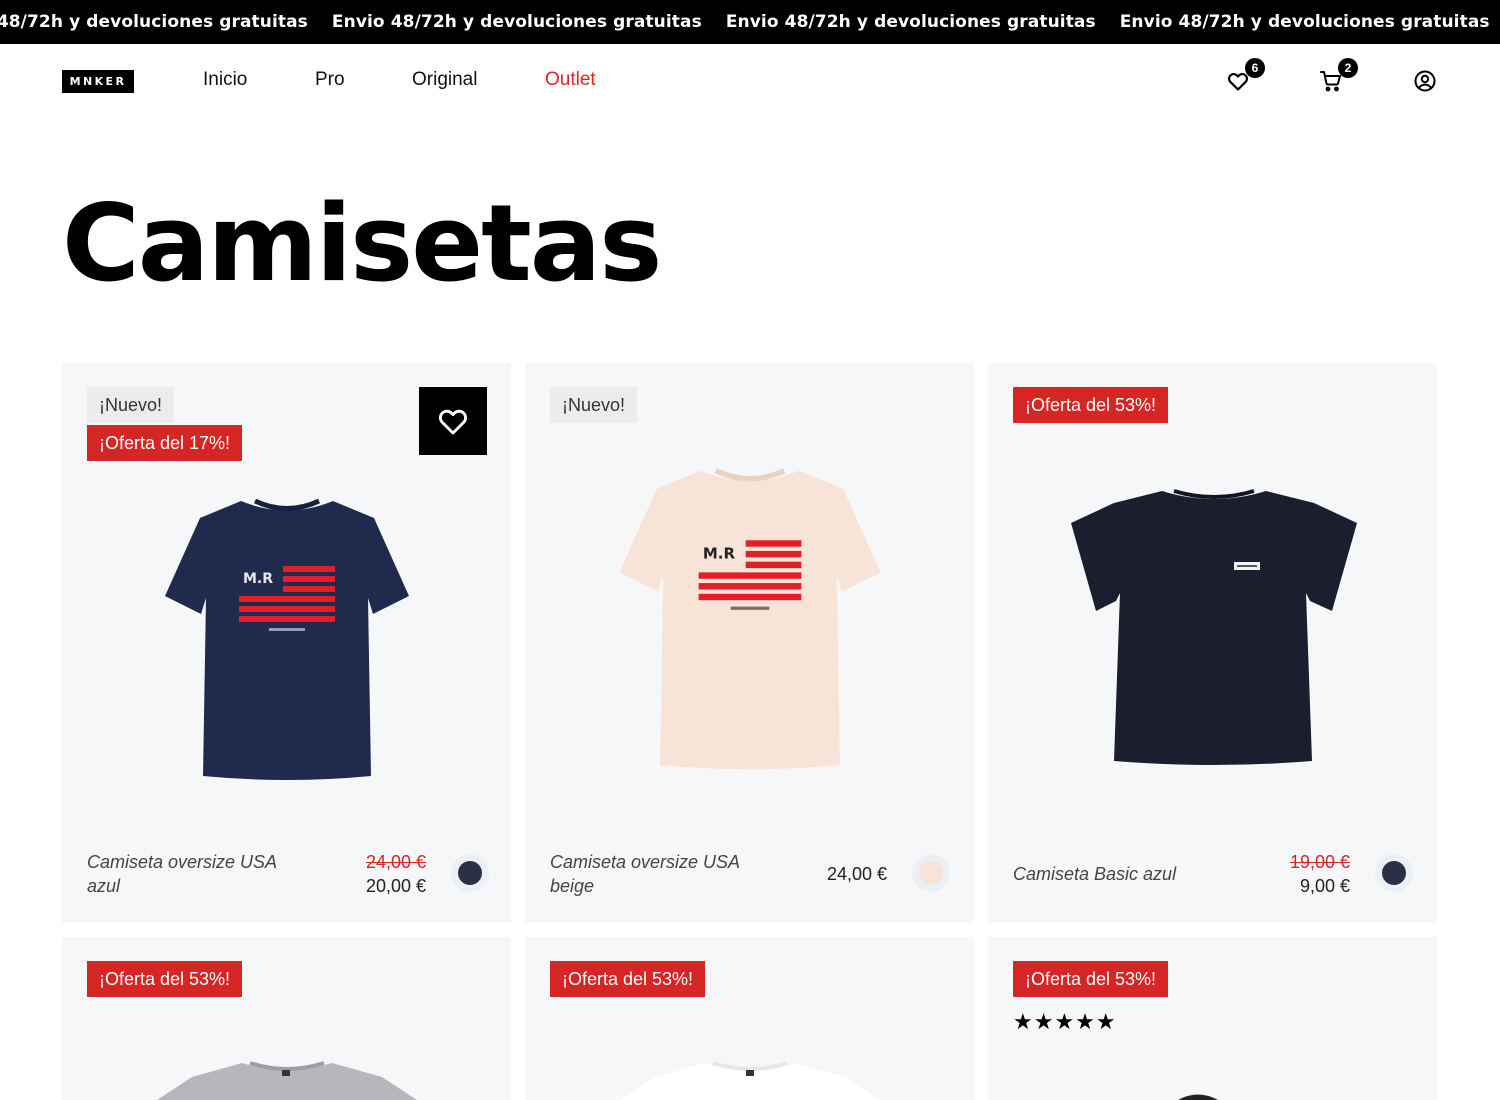 The height and width of the screenshot is (1100, 1500). I want to click on nav-inicio: Inicio, so click(225, 80).